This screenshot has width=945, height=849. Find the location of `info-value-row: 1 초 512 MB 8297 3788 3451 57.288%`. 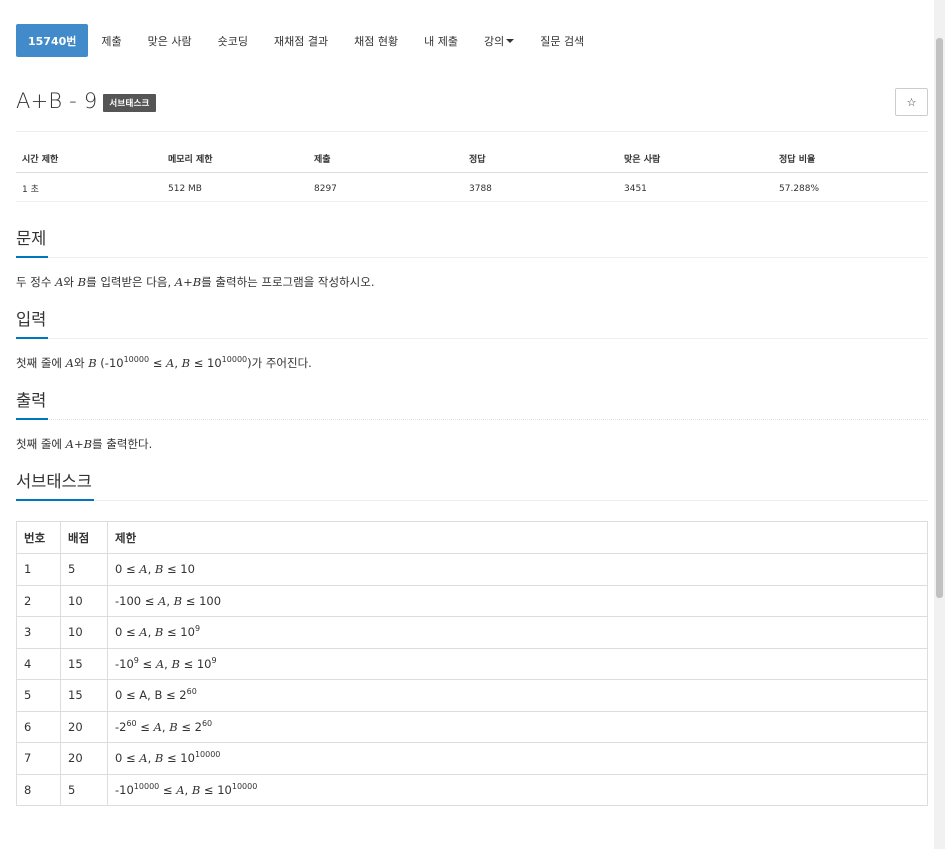

info-value-row: 1 초 512 MB 8297 3788 3451 57.288% is located at coordinates (472, 187).